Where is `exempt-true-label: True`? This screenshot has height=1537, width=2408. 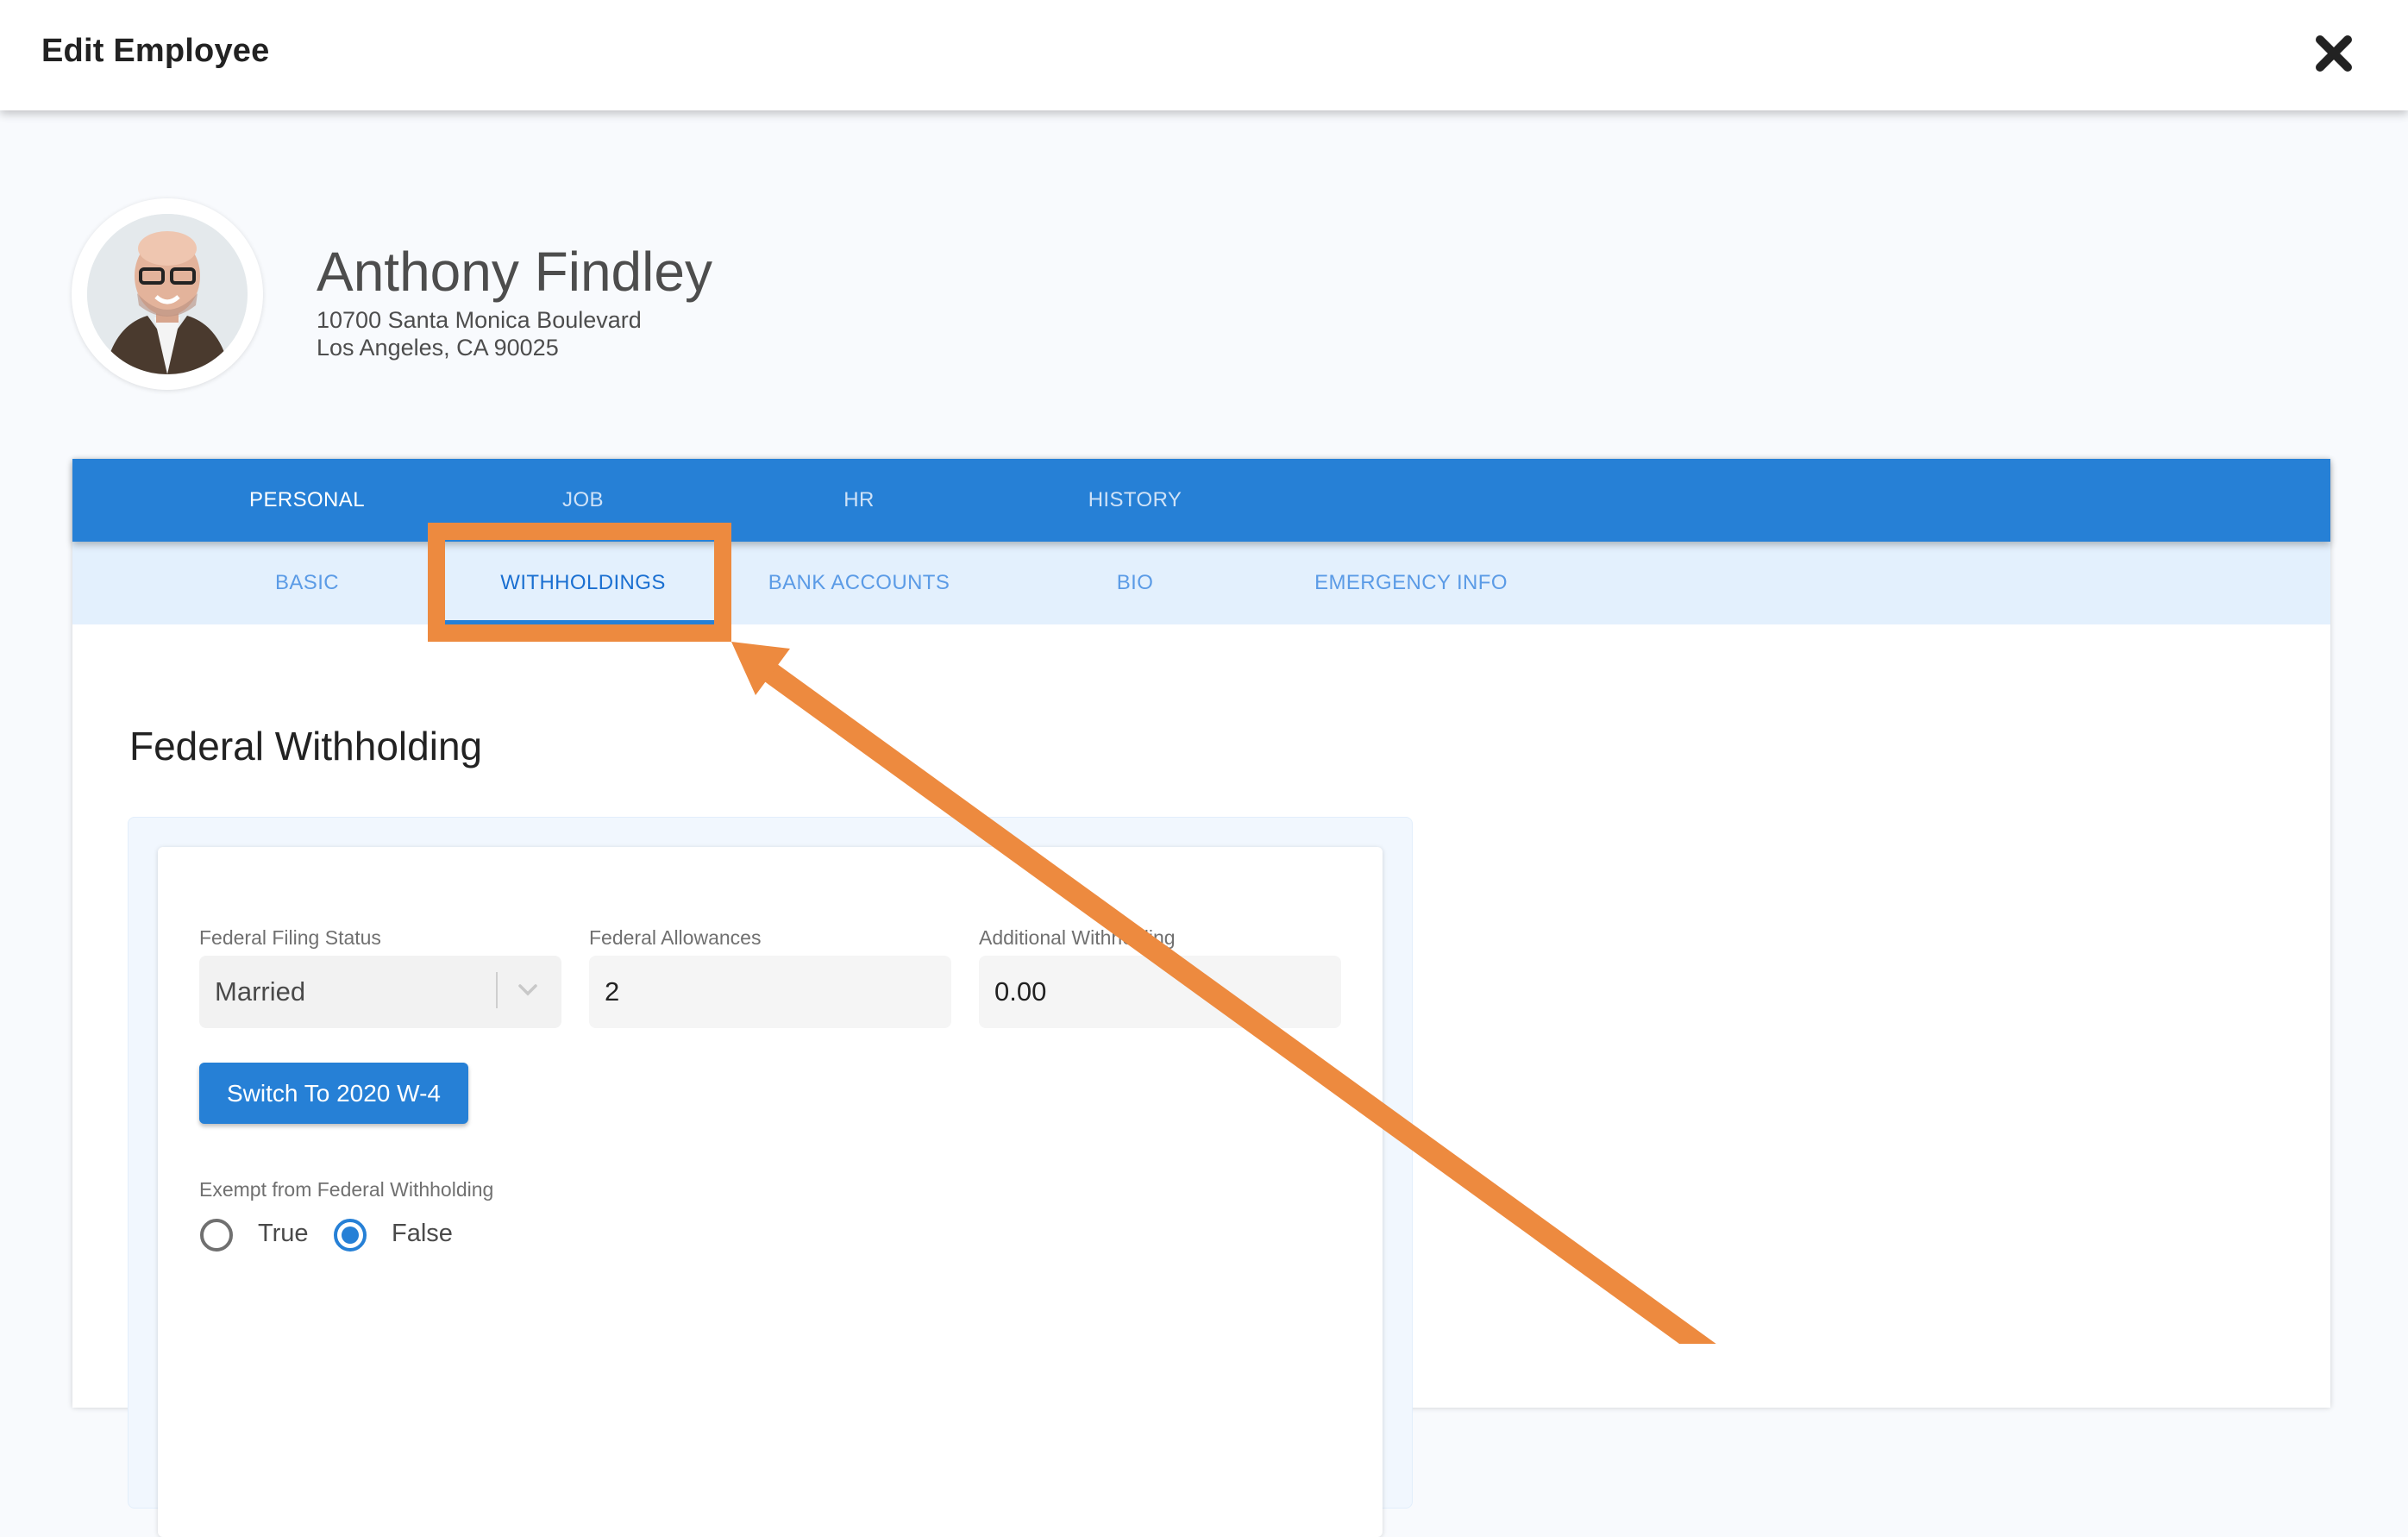 exempt-true-label: True is located at coordinates (283, 1234).